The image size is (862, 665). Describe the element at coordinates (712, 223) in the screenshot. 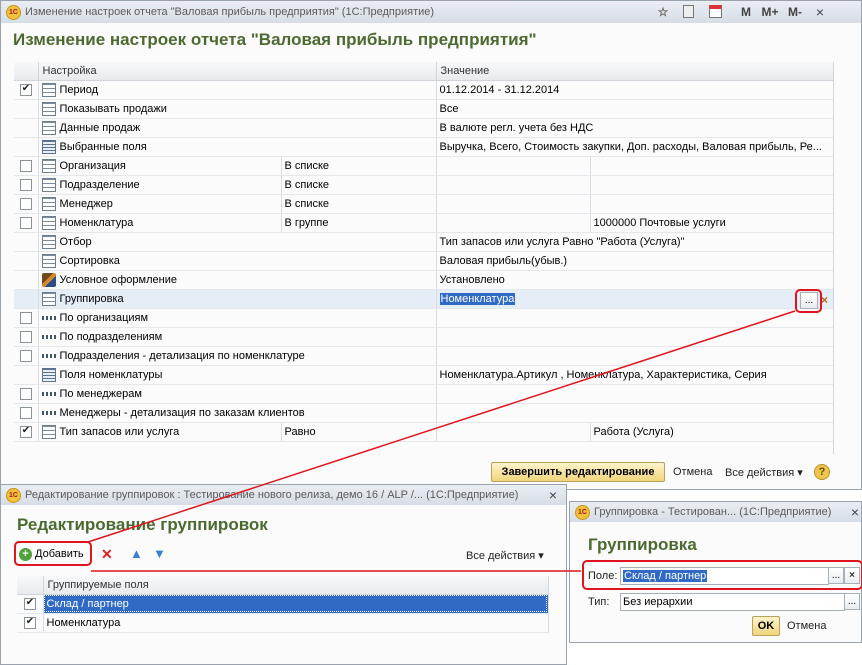

I see `value-cell-extra: 1000000 Почтовые услуги` at that location.